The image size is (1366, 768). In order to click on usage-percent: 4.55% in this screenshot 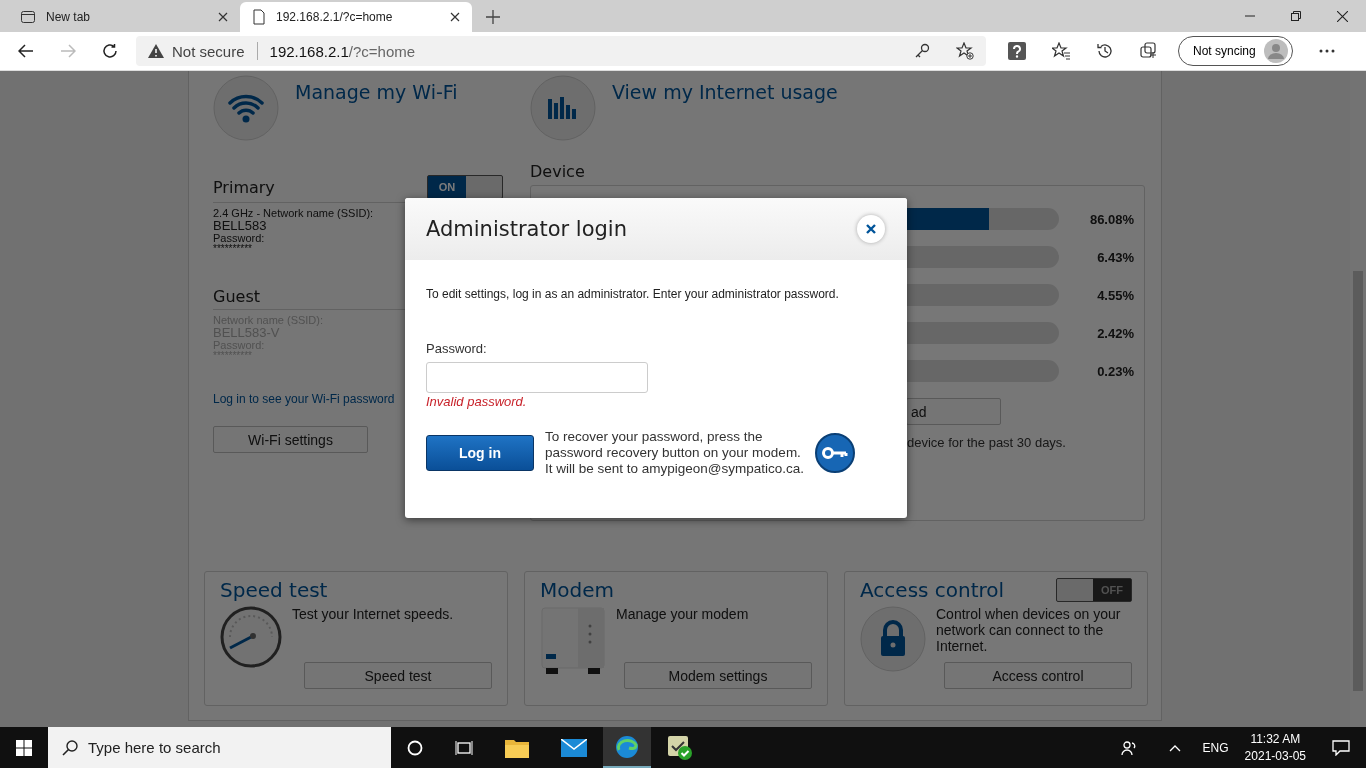, I will do `click(1115, 295)`.